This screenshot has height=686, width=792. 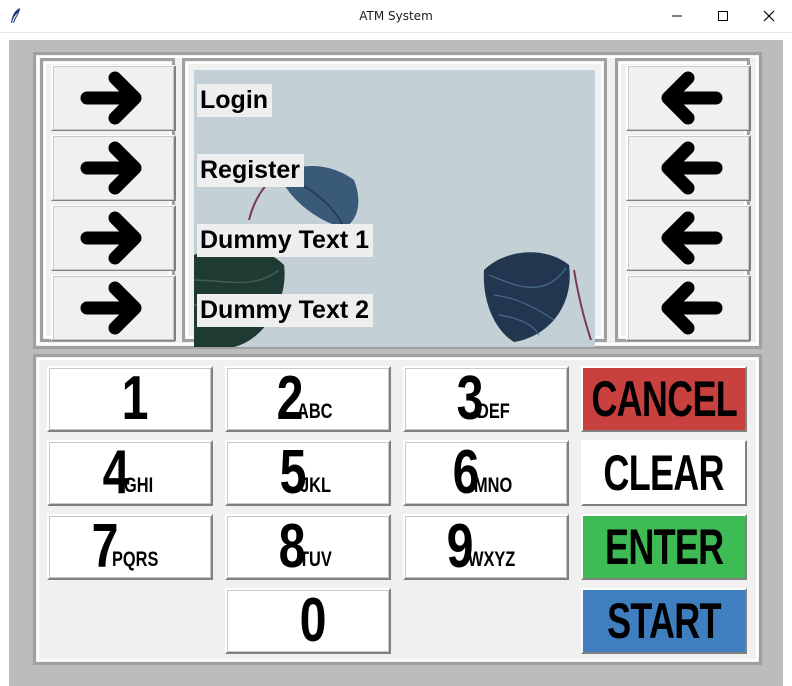 I want to click on menu-item-login: Login, so click(x=235, y=100).